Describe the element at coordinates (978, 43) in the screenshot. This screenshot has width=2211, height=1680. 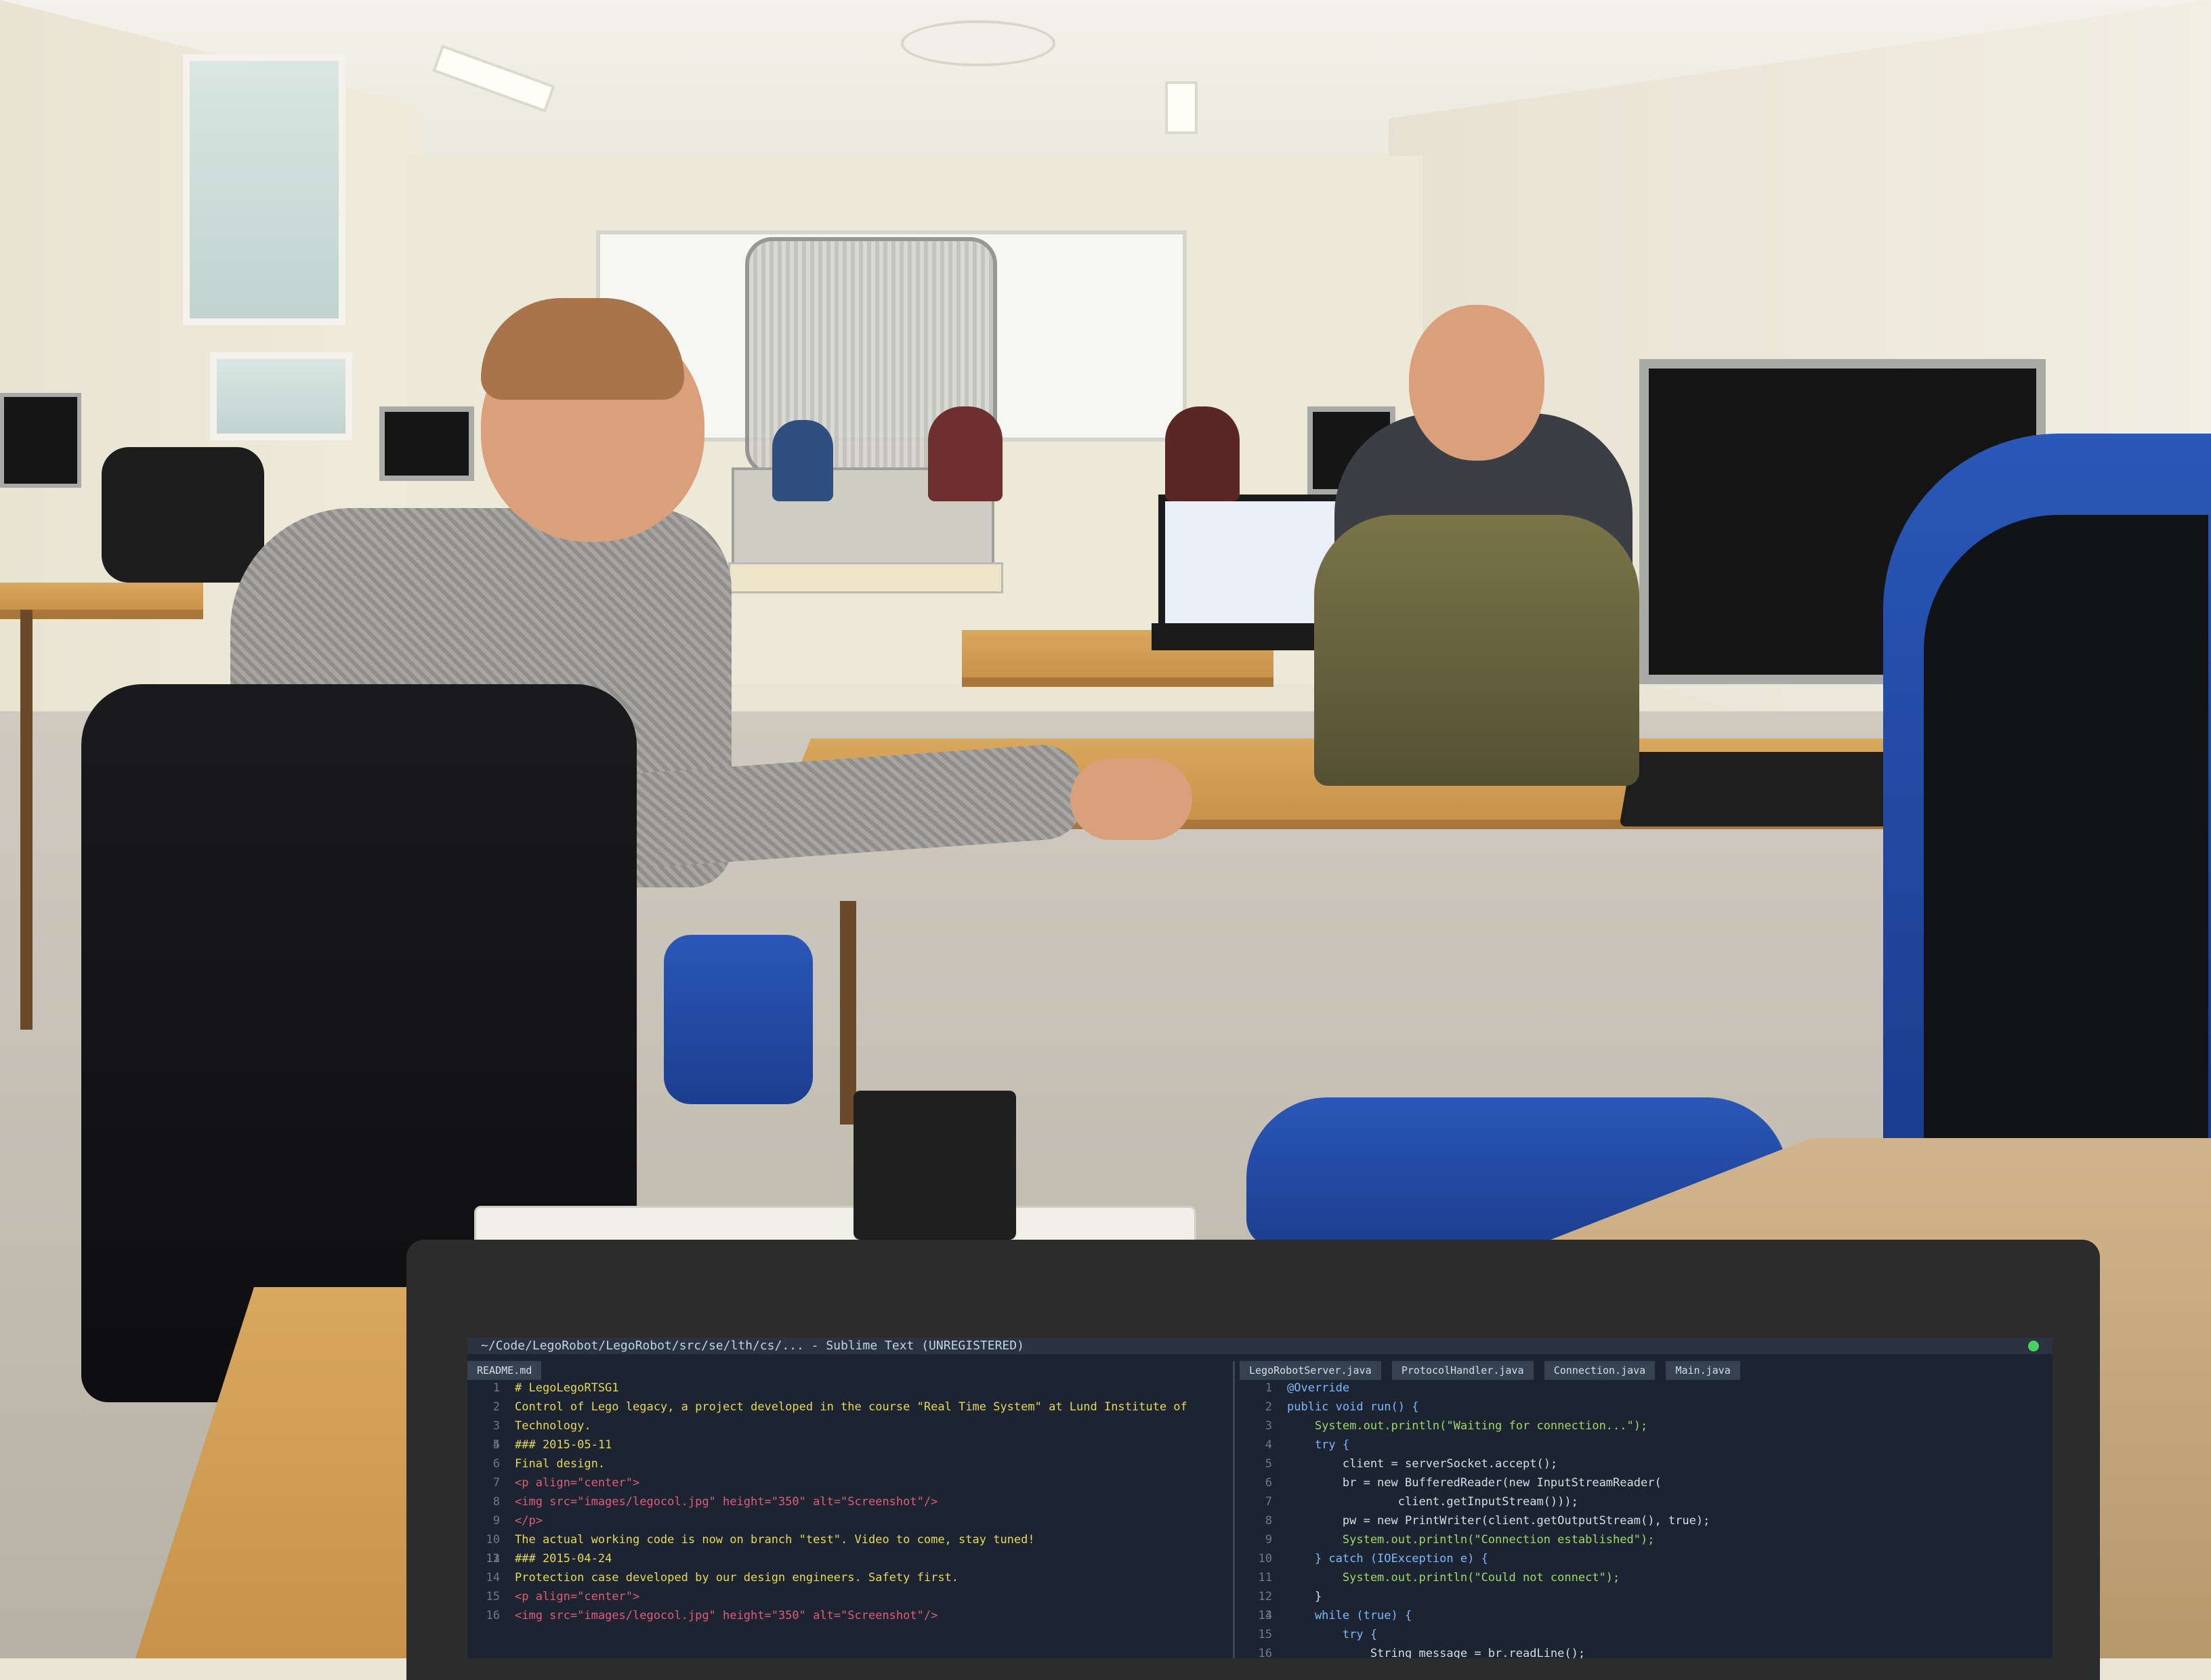
I see `ceiling-fixture` at that location.